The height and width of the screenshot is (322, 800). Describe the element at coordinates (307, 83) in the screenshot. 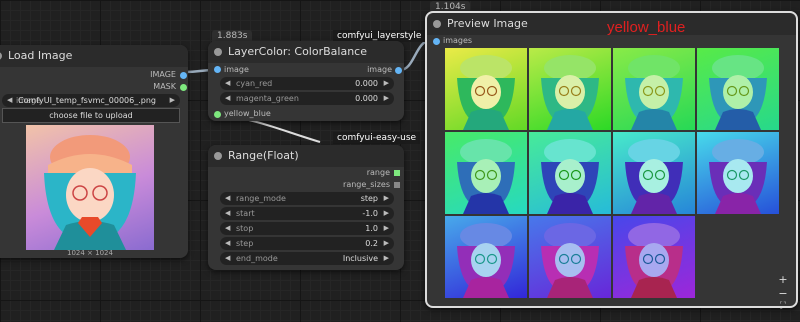

I see `cyan-red-widget: ◀ cyan_red 0.000 ▶` at that location.